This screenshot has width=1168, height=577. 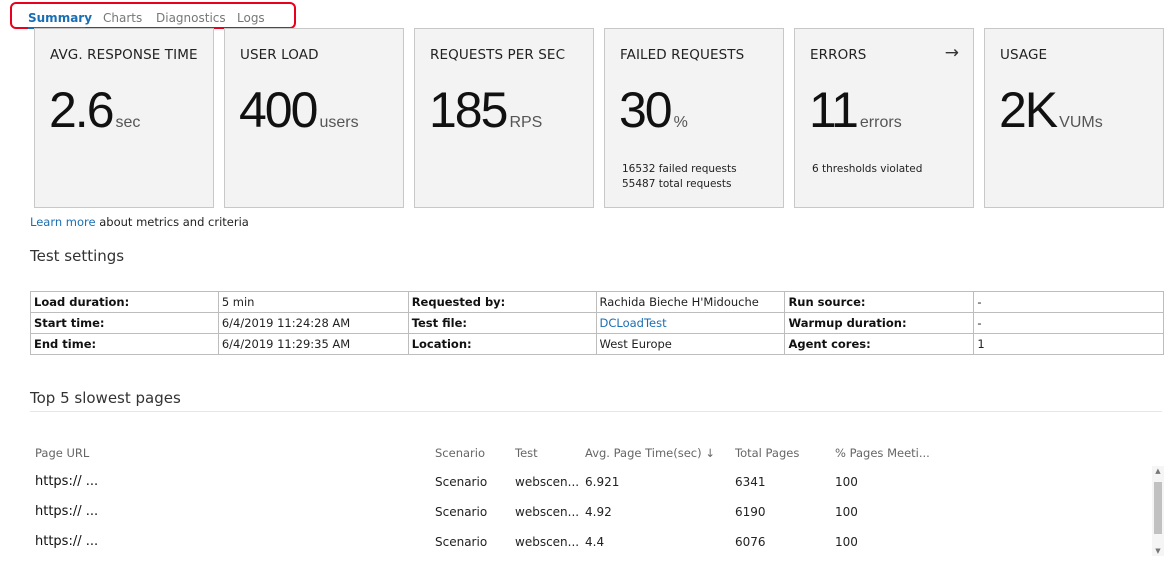 I want to click on card-avg-response-time: AVG. RESPONSE TIME 2.6 sec, so click(x=124, y=118).